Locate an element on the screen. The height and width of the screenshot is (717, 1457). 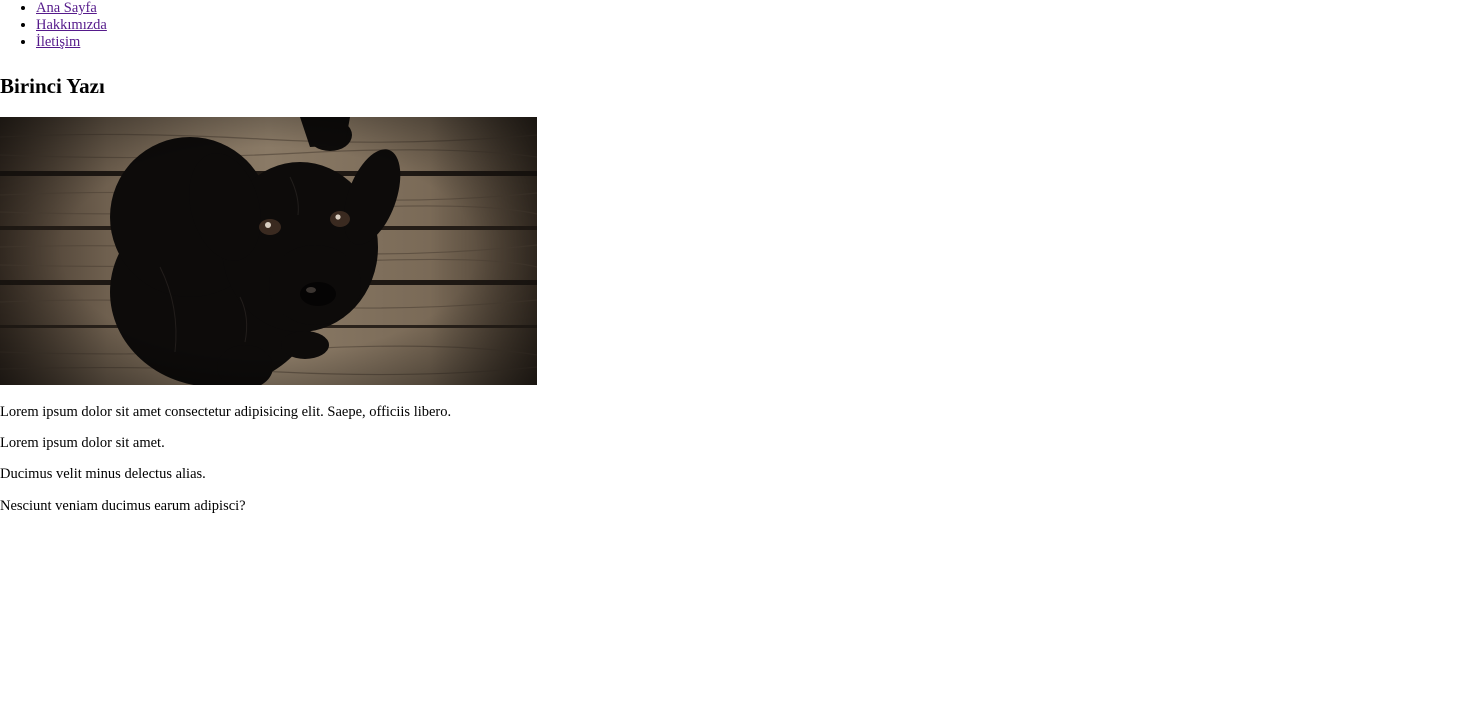
nav-link-home: Ana Sayfa is located at coordinates (66, 8).